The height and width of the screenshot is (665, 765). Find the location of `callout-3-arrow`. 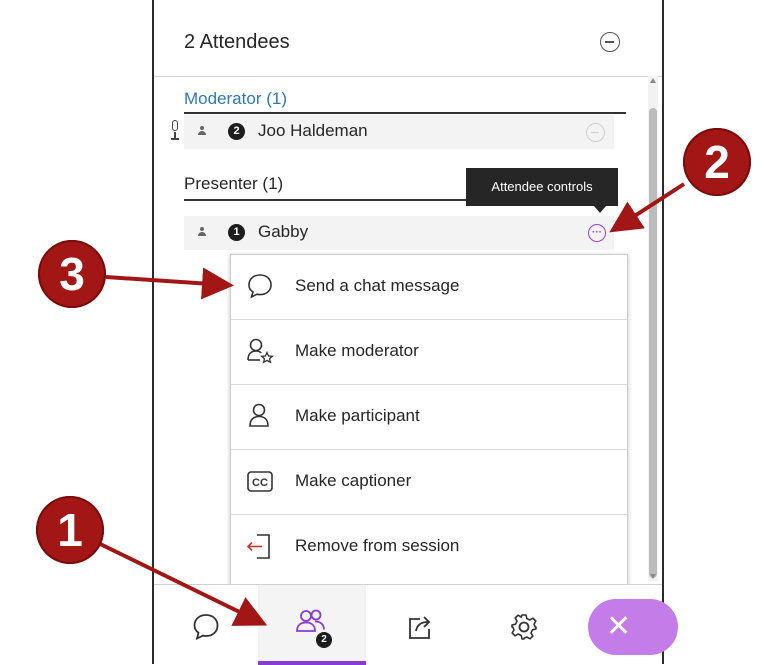

callout-3-arrow is located at coordinates (169, 283).